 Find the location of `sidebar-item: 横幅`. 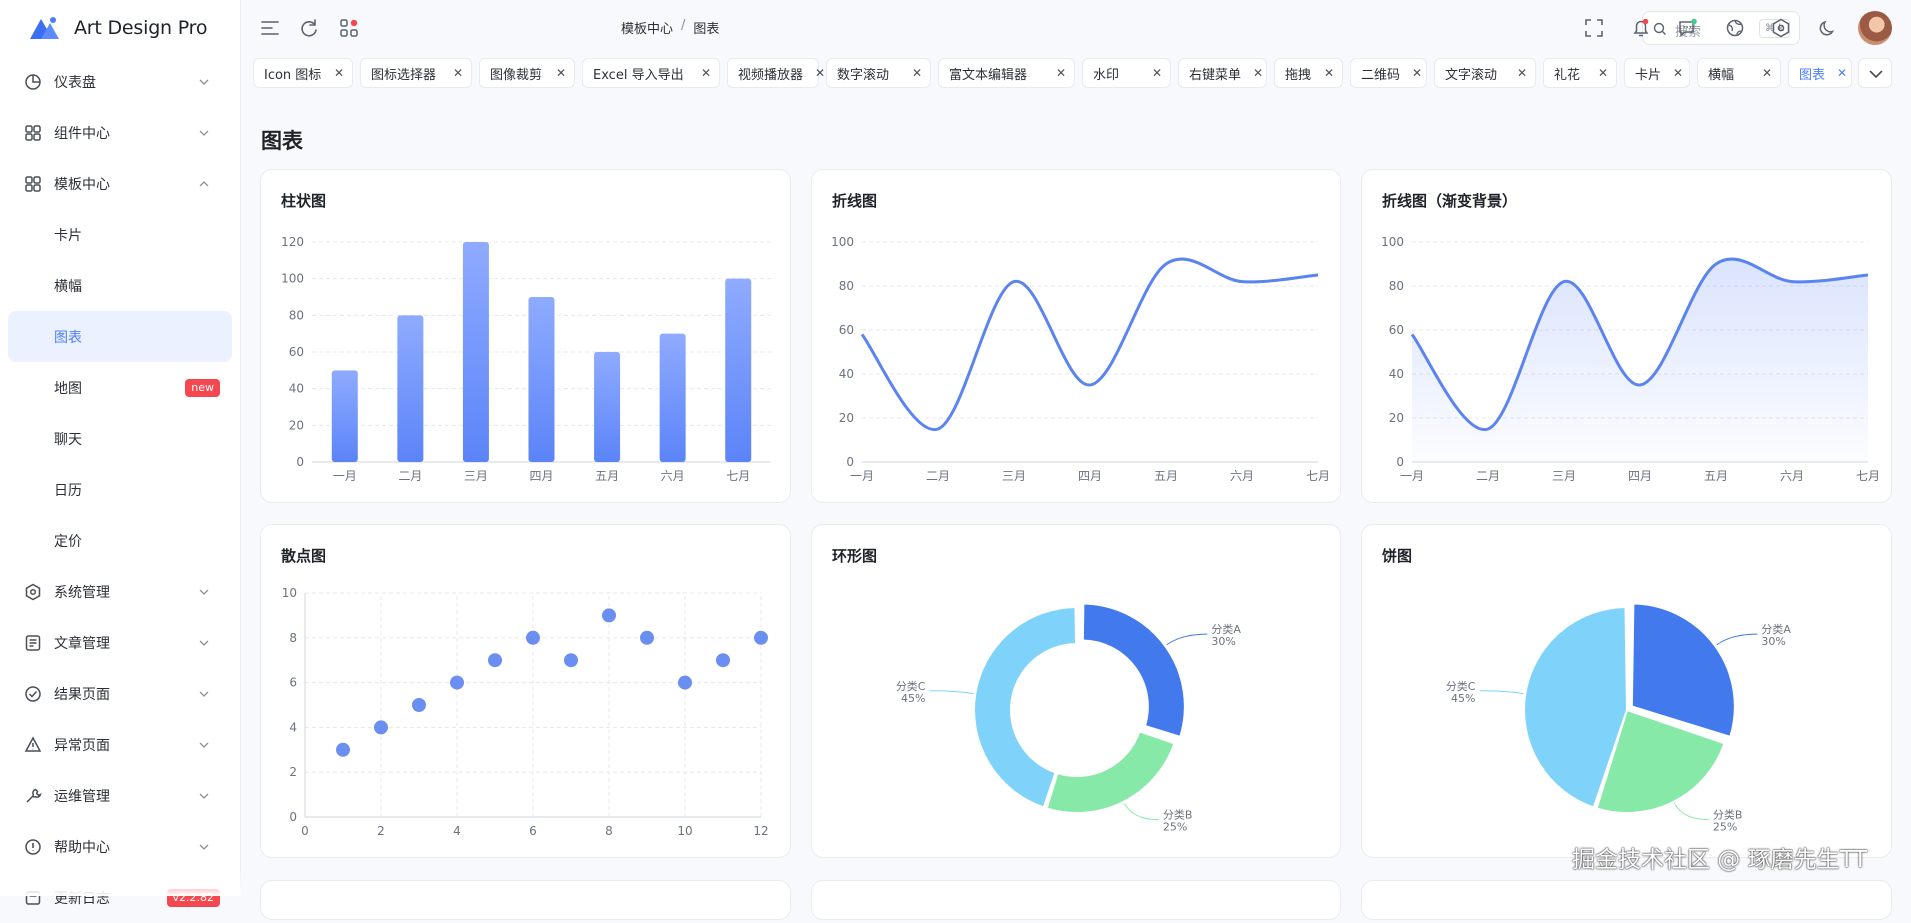

sidebar-item: 横幅 is located at coordinates (120, 285).